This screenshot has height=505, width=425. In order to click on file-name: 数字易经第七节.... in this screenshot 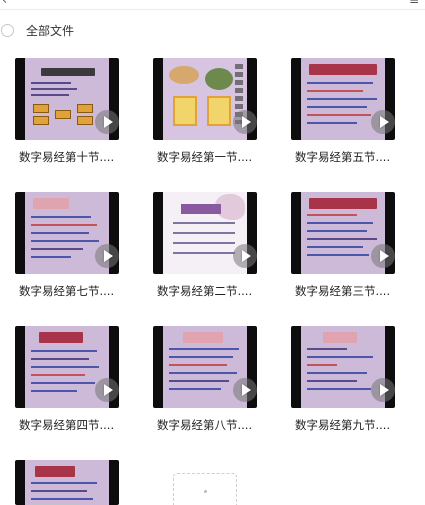, I will do `click(67, 291)`.